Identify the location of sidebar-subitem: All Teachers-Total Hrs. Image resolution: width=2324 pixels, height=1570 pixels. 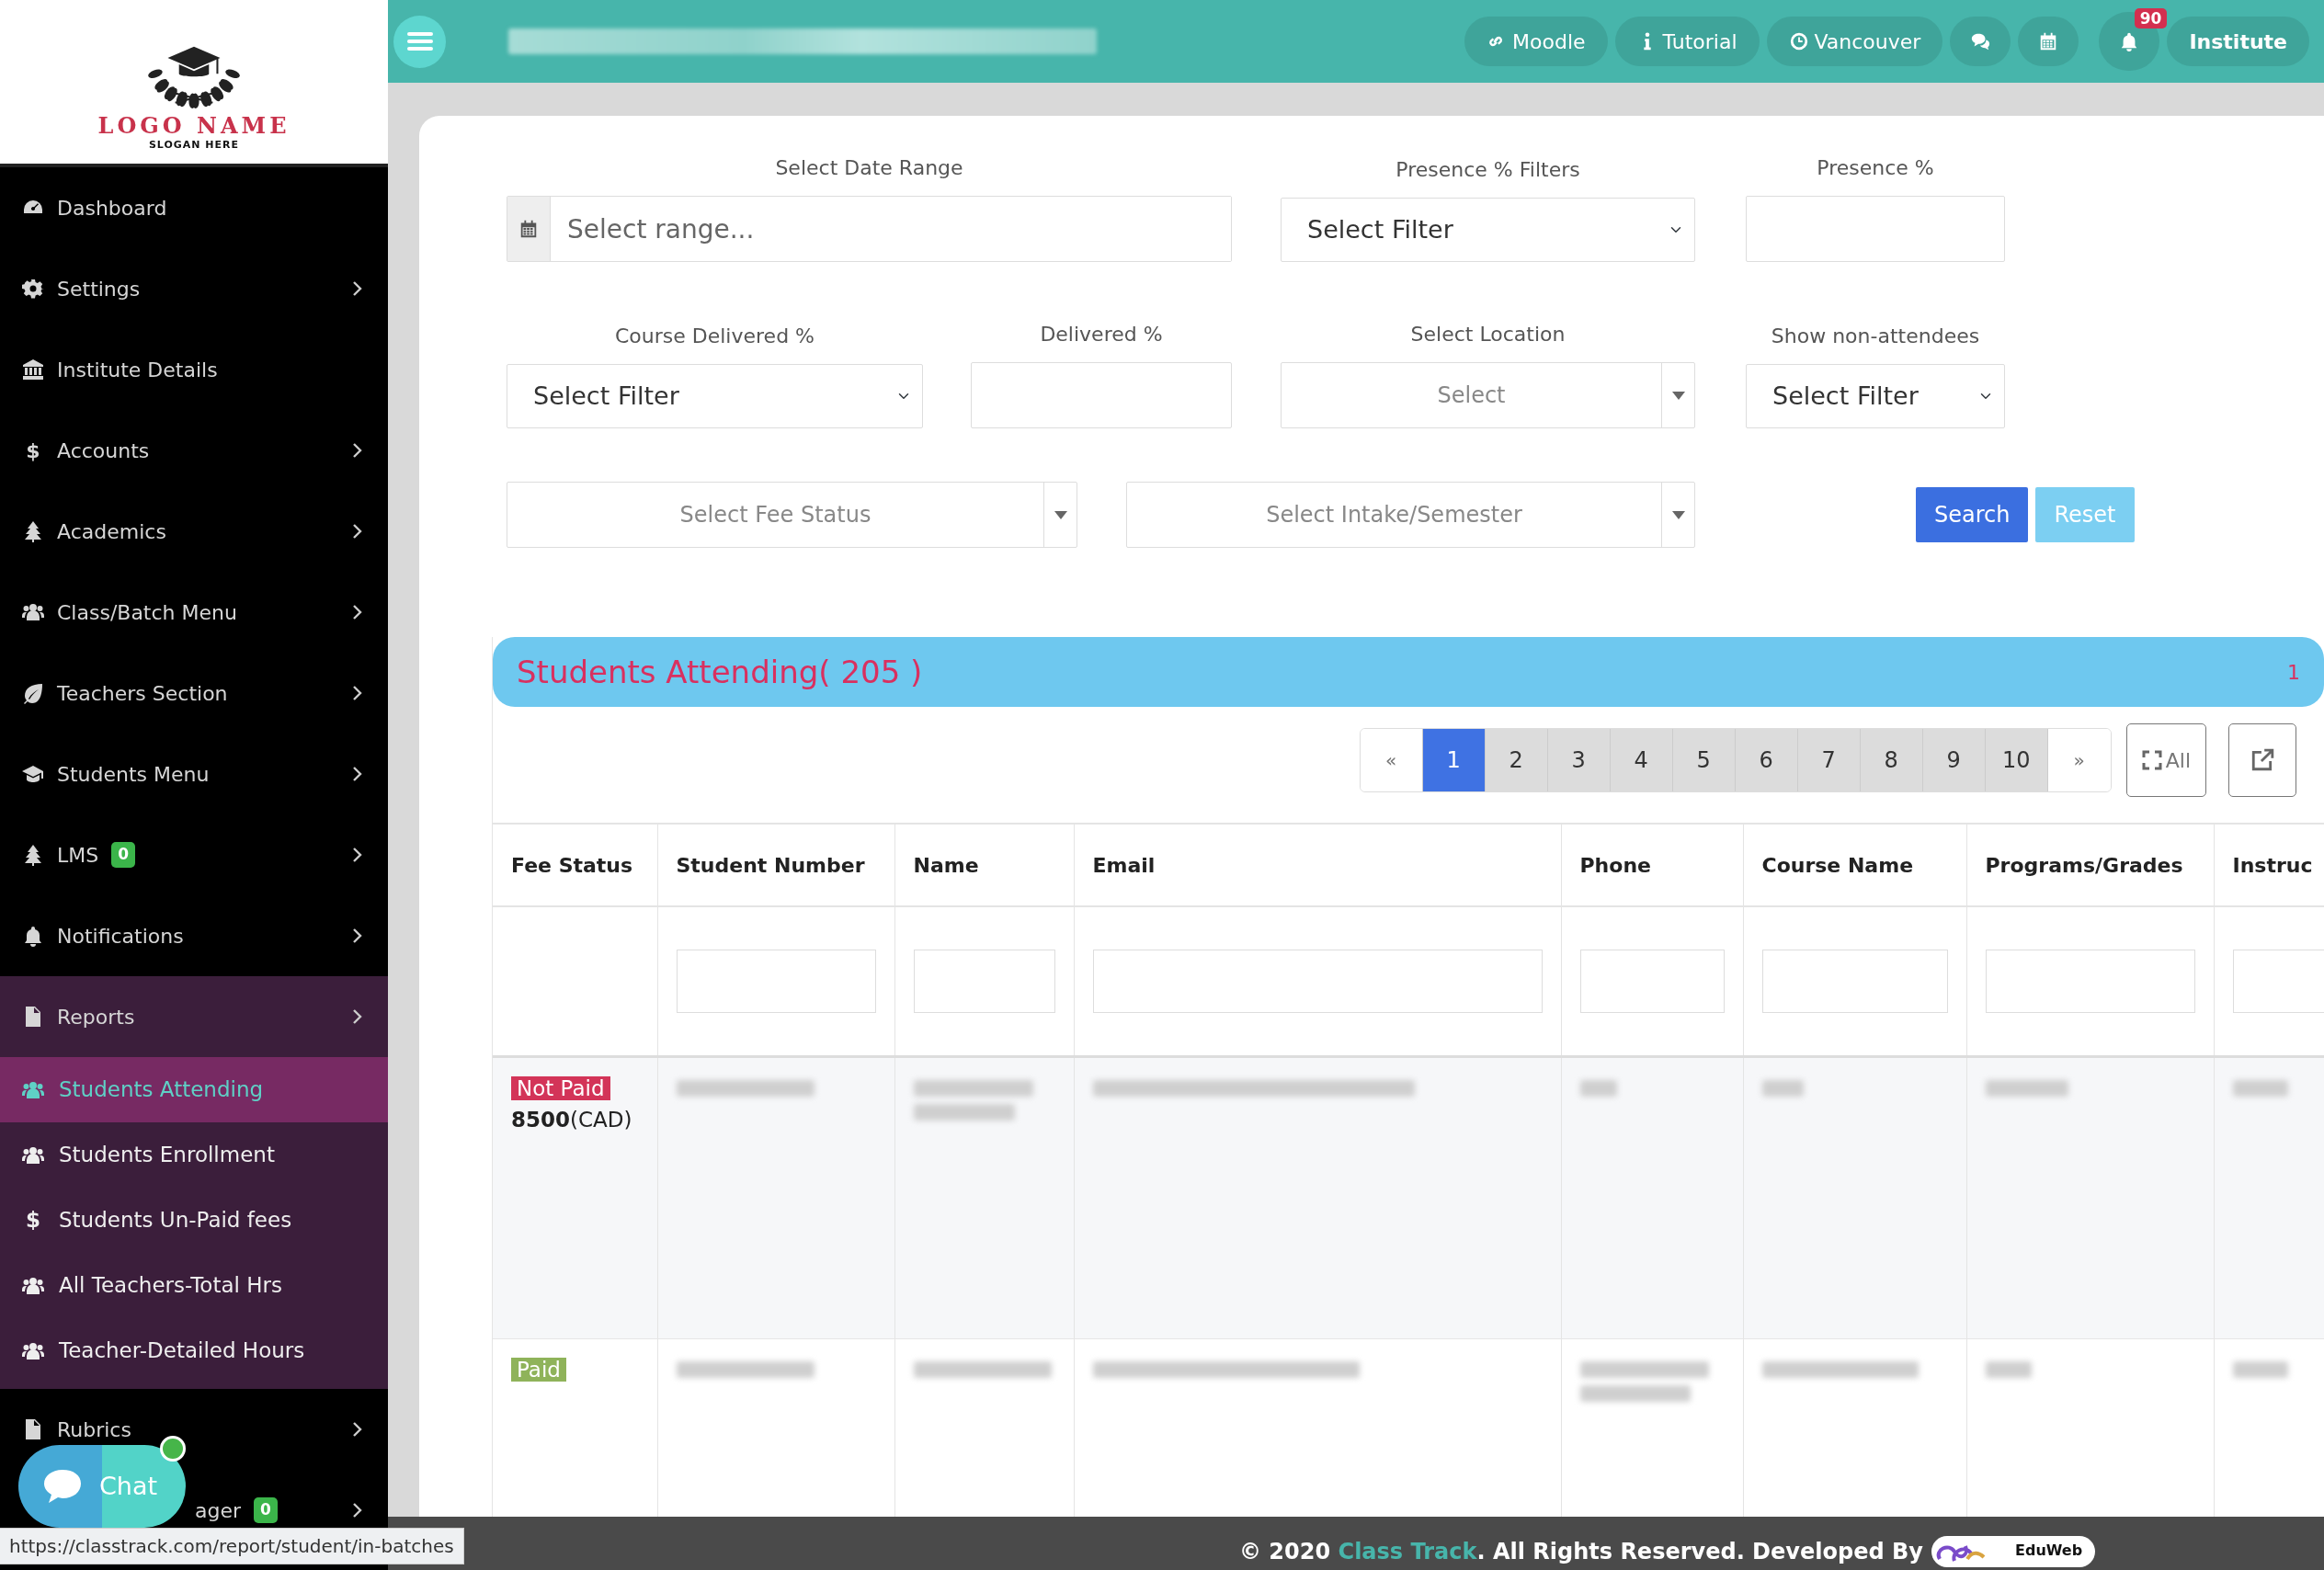
(194, 1285).